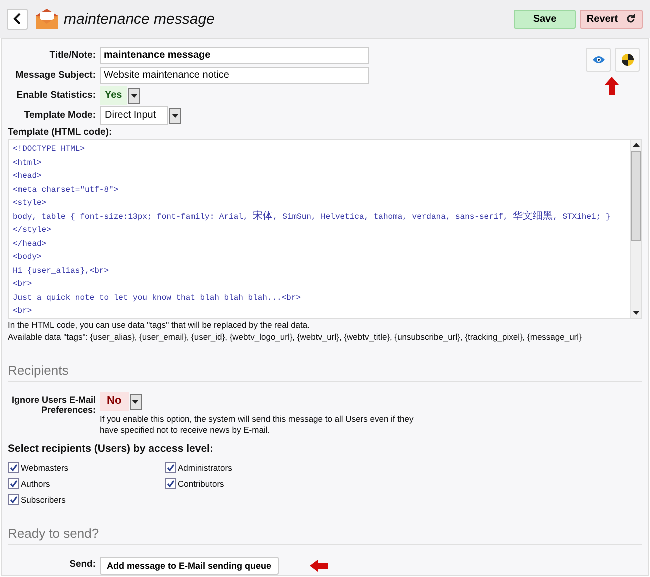 The height and width of the screenshot is (577, 650). I want to click on code-line: Just a quick note to let you know that blah blah blah...<br>, so click(157, 298).